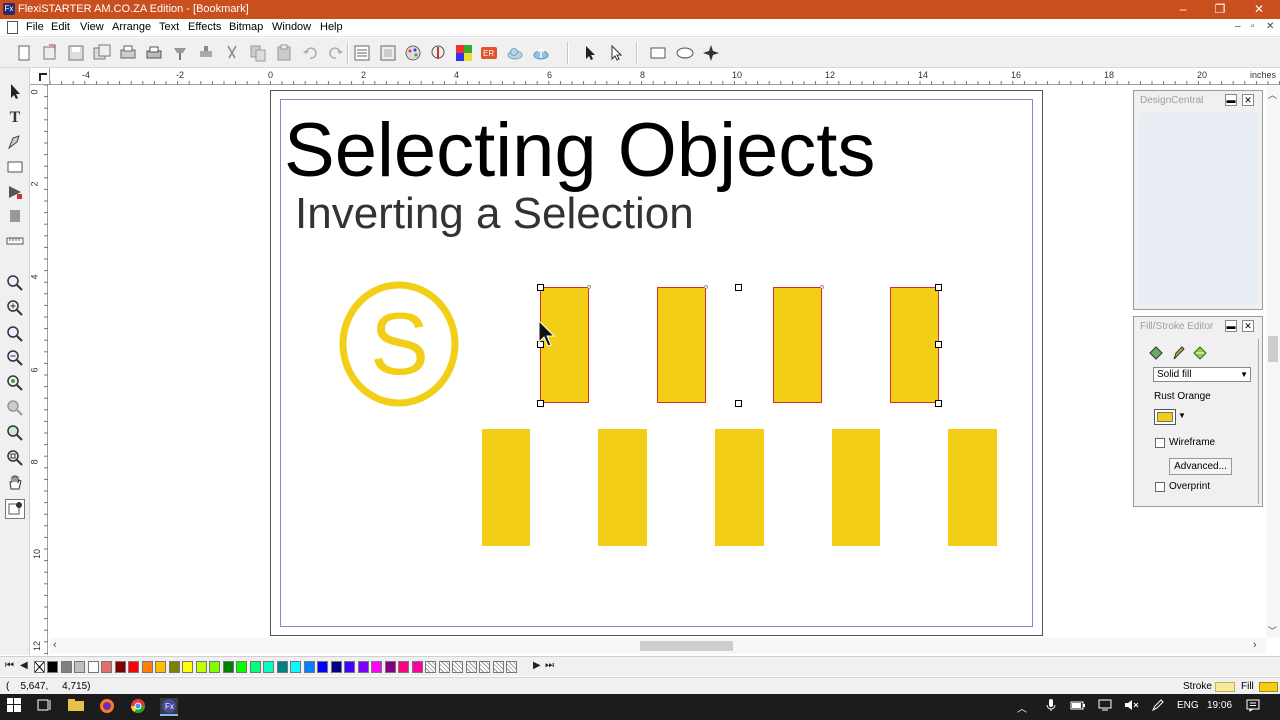 The width and height of the screenshot is (1280, 720). I want to click on vertical-scrollbar: ︿ ﹀, so click(1273, 362).